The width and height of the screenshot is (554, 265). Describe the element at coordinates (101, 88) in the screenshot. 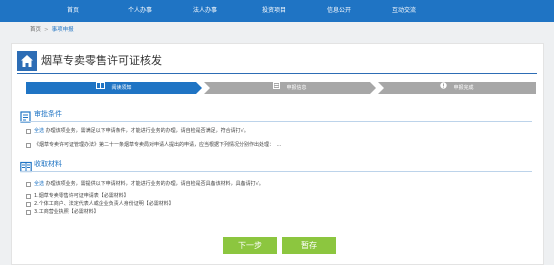

I see `book-icon` at that location.